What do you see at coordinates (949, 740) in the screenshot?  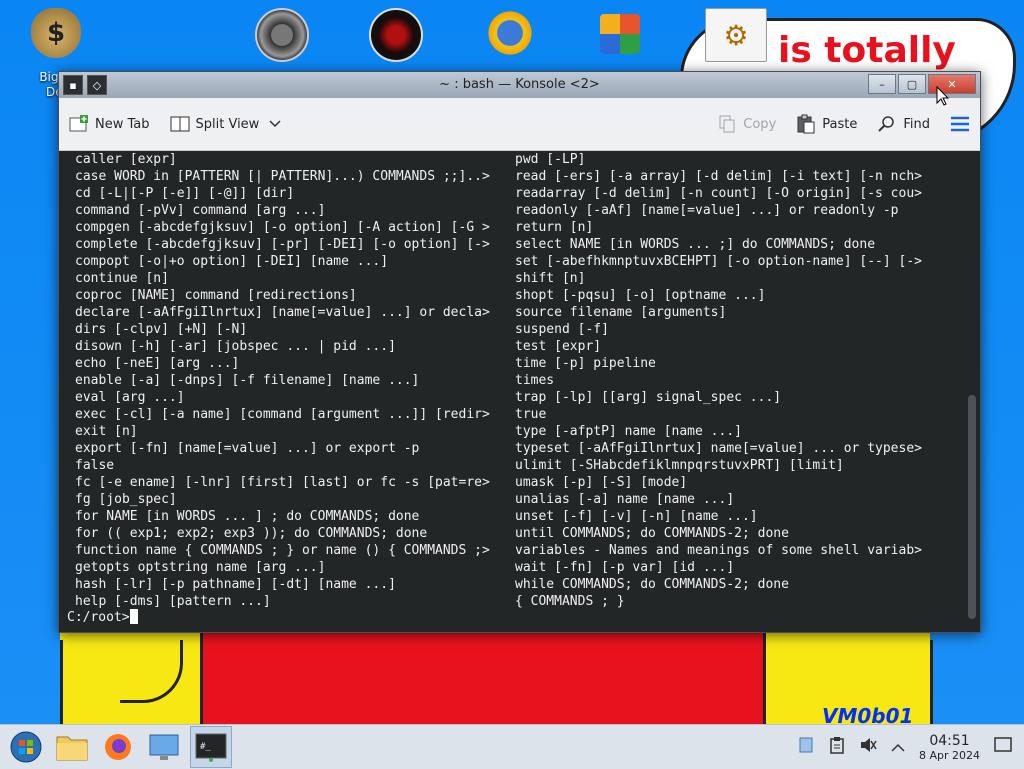 I see `clock-time: 04:51` at bounding box center [949, 740].